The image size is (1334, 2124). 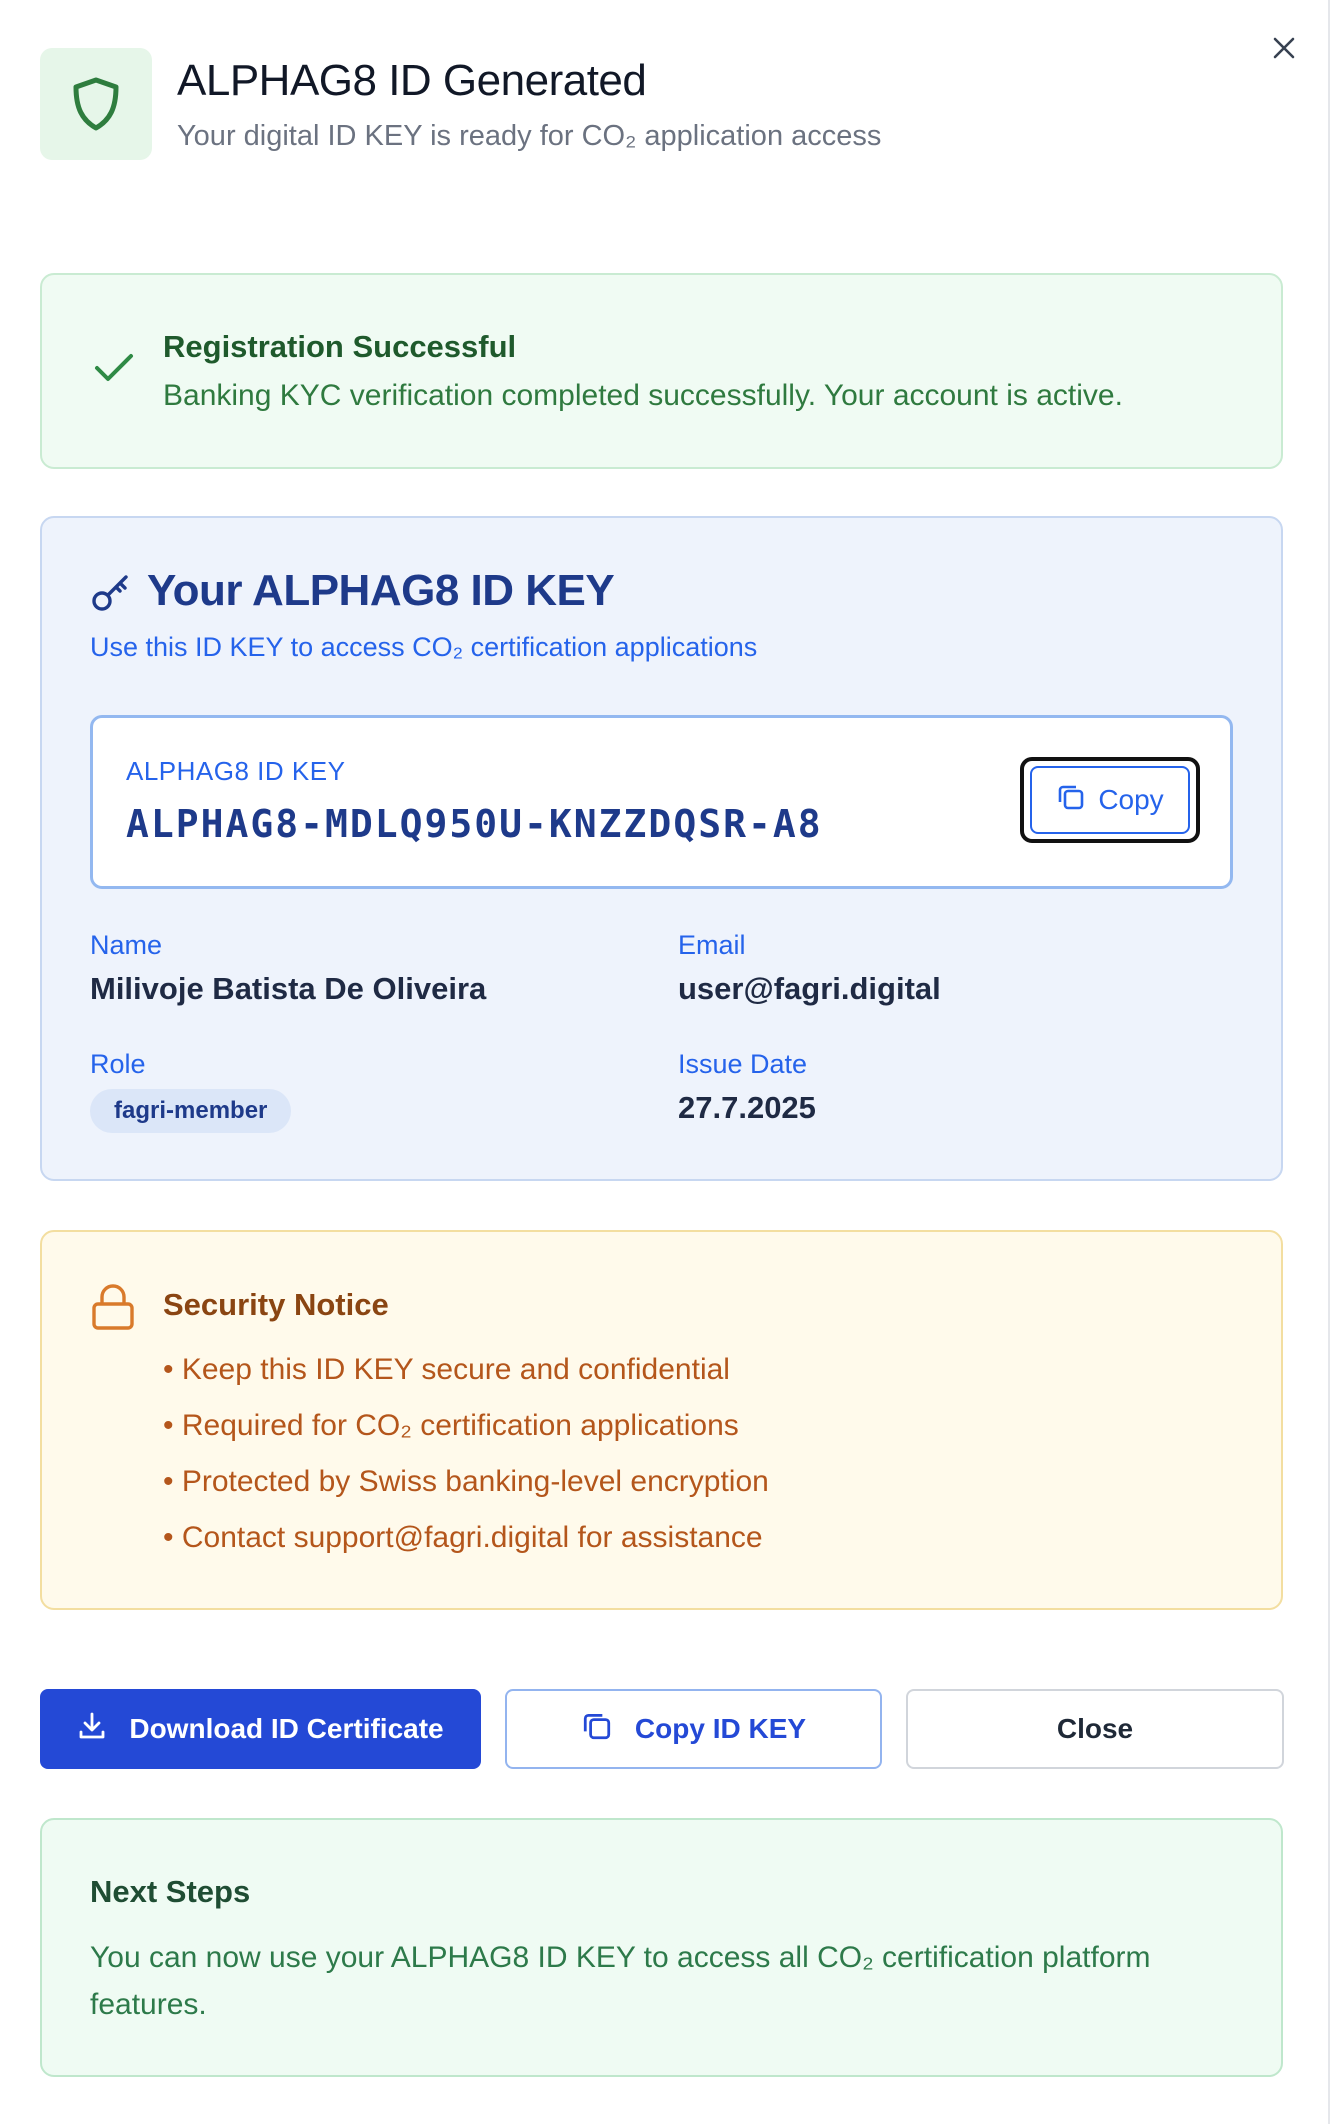 I want to click on copy-button: Copy, so click(x=1110, y=800).